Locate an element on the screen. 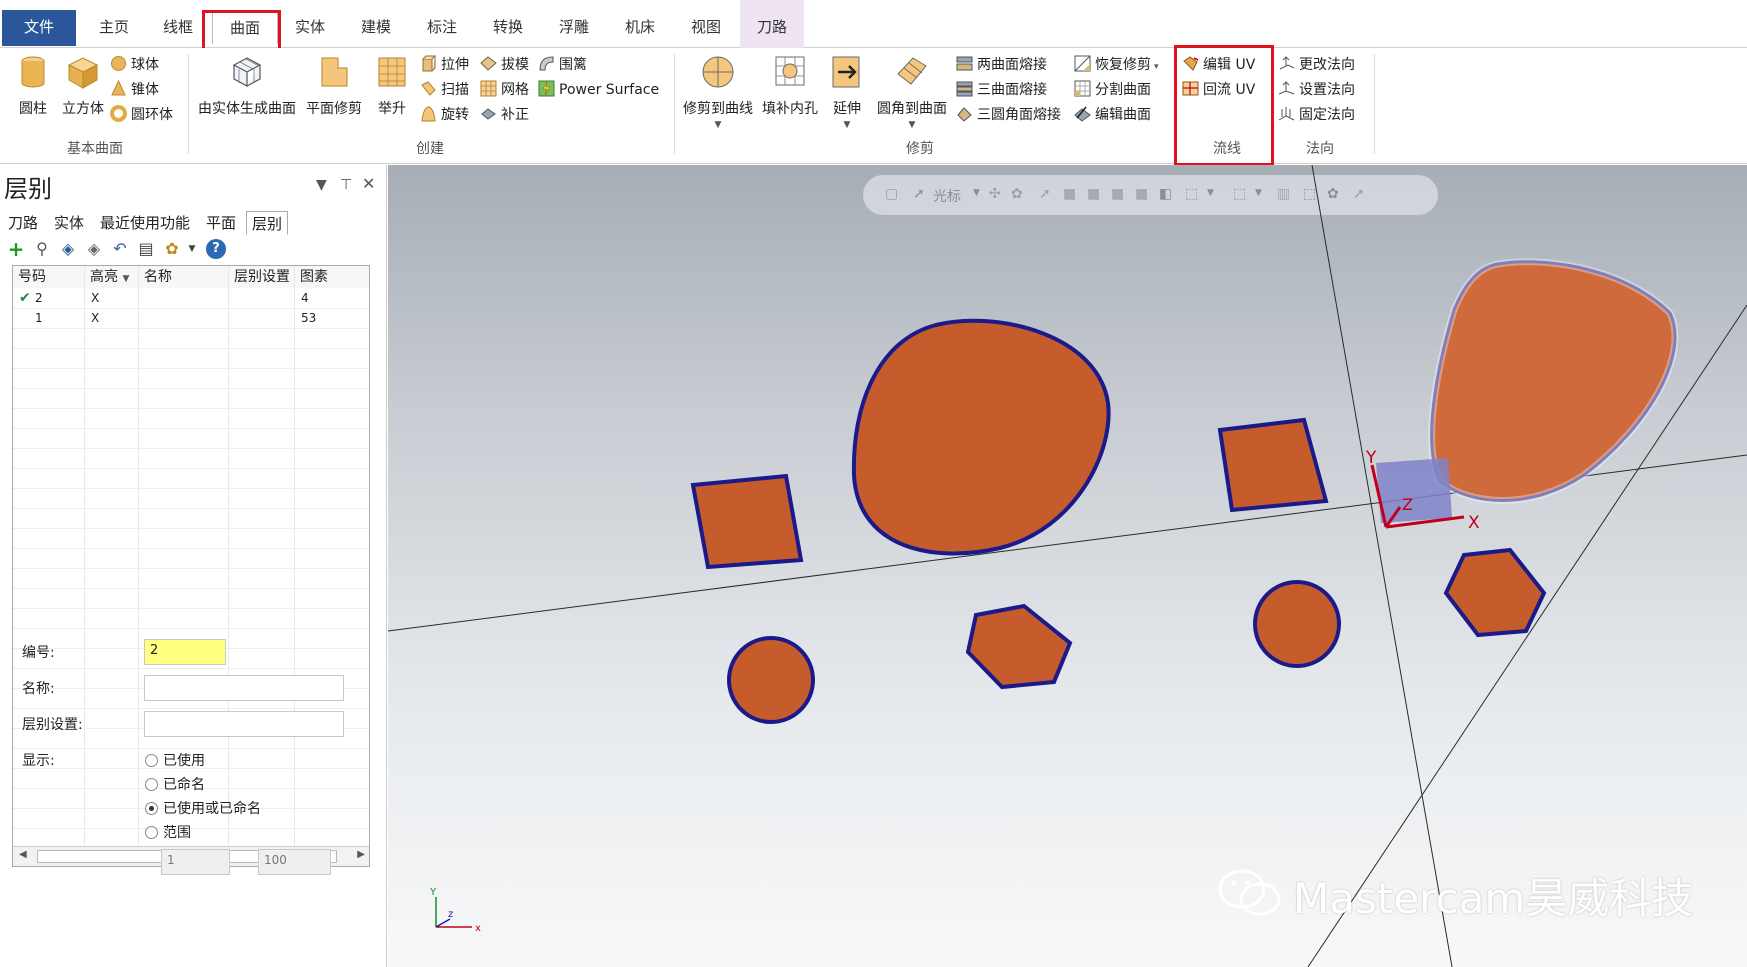  help-icon: ? is located at coordinates (216, 249).